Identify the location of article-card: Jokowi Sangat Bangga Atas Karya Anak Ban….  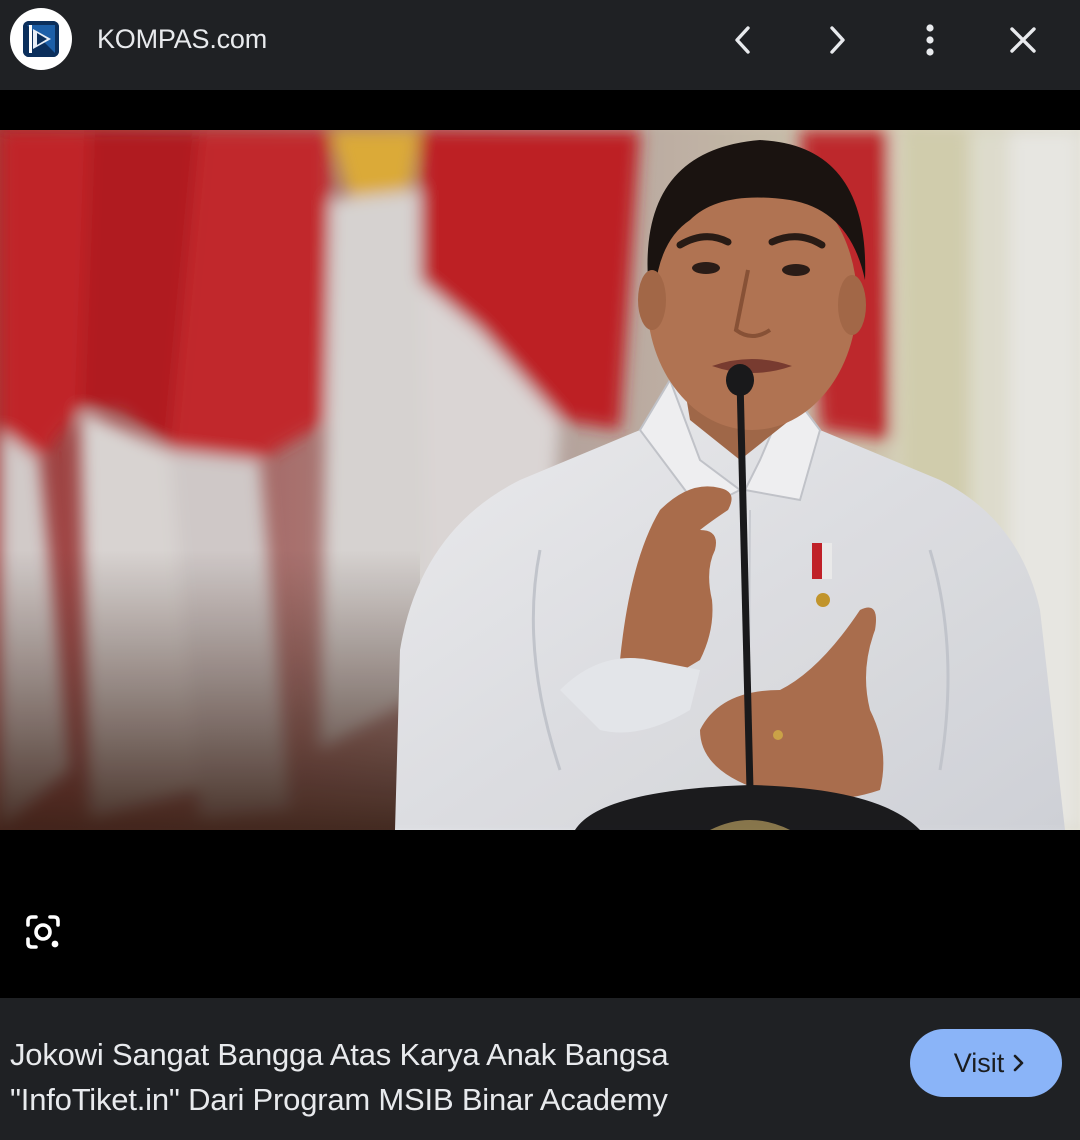
(540, 1069).